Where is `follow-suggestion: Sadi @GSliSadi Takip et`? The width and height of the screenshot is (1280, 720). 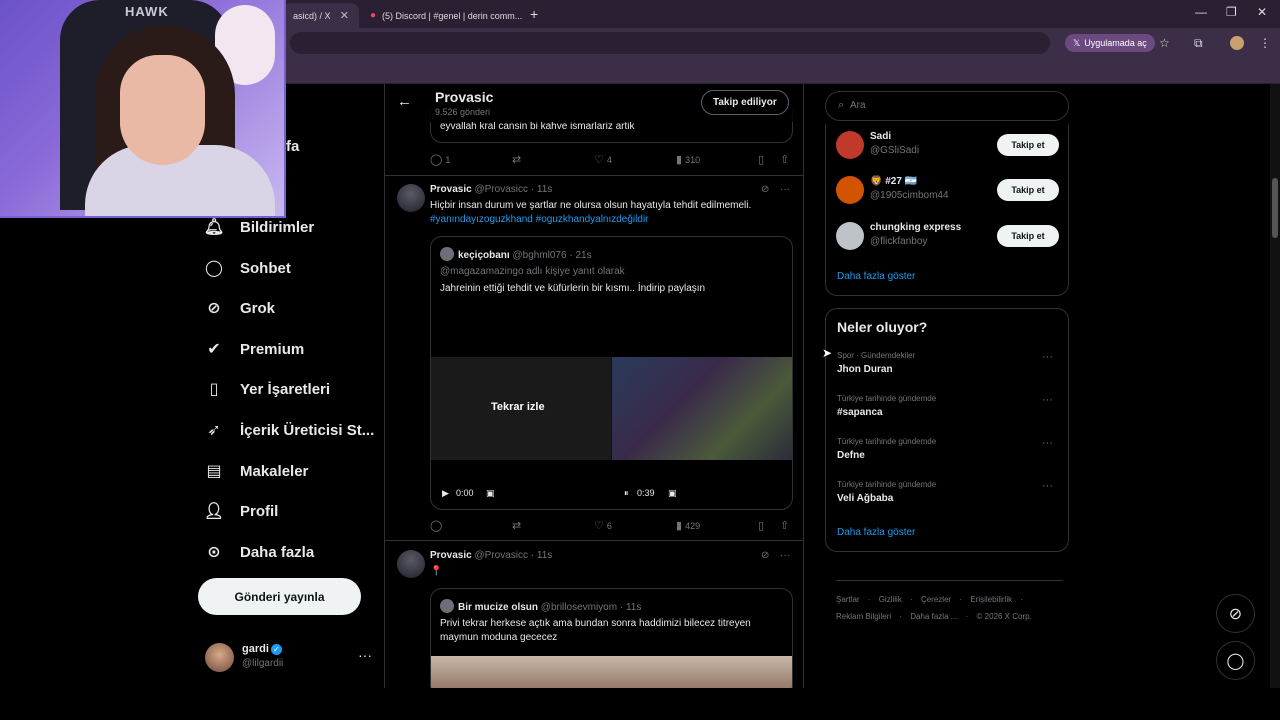
follow-suggestion: Sadi @GSliSadi Takip et is located at coordinates (948, 146).